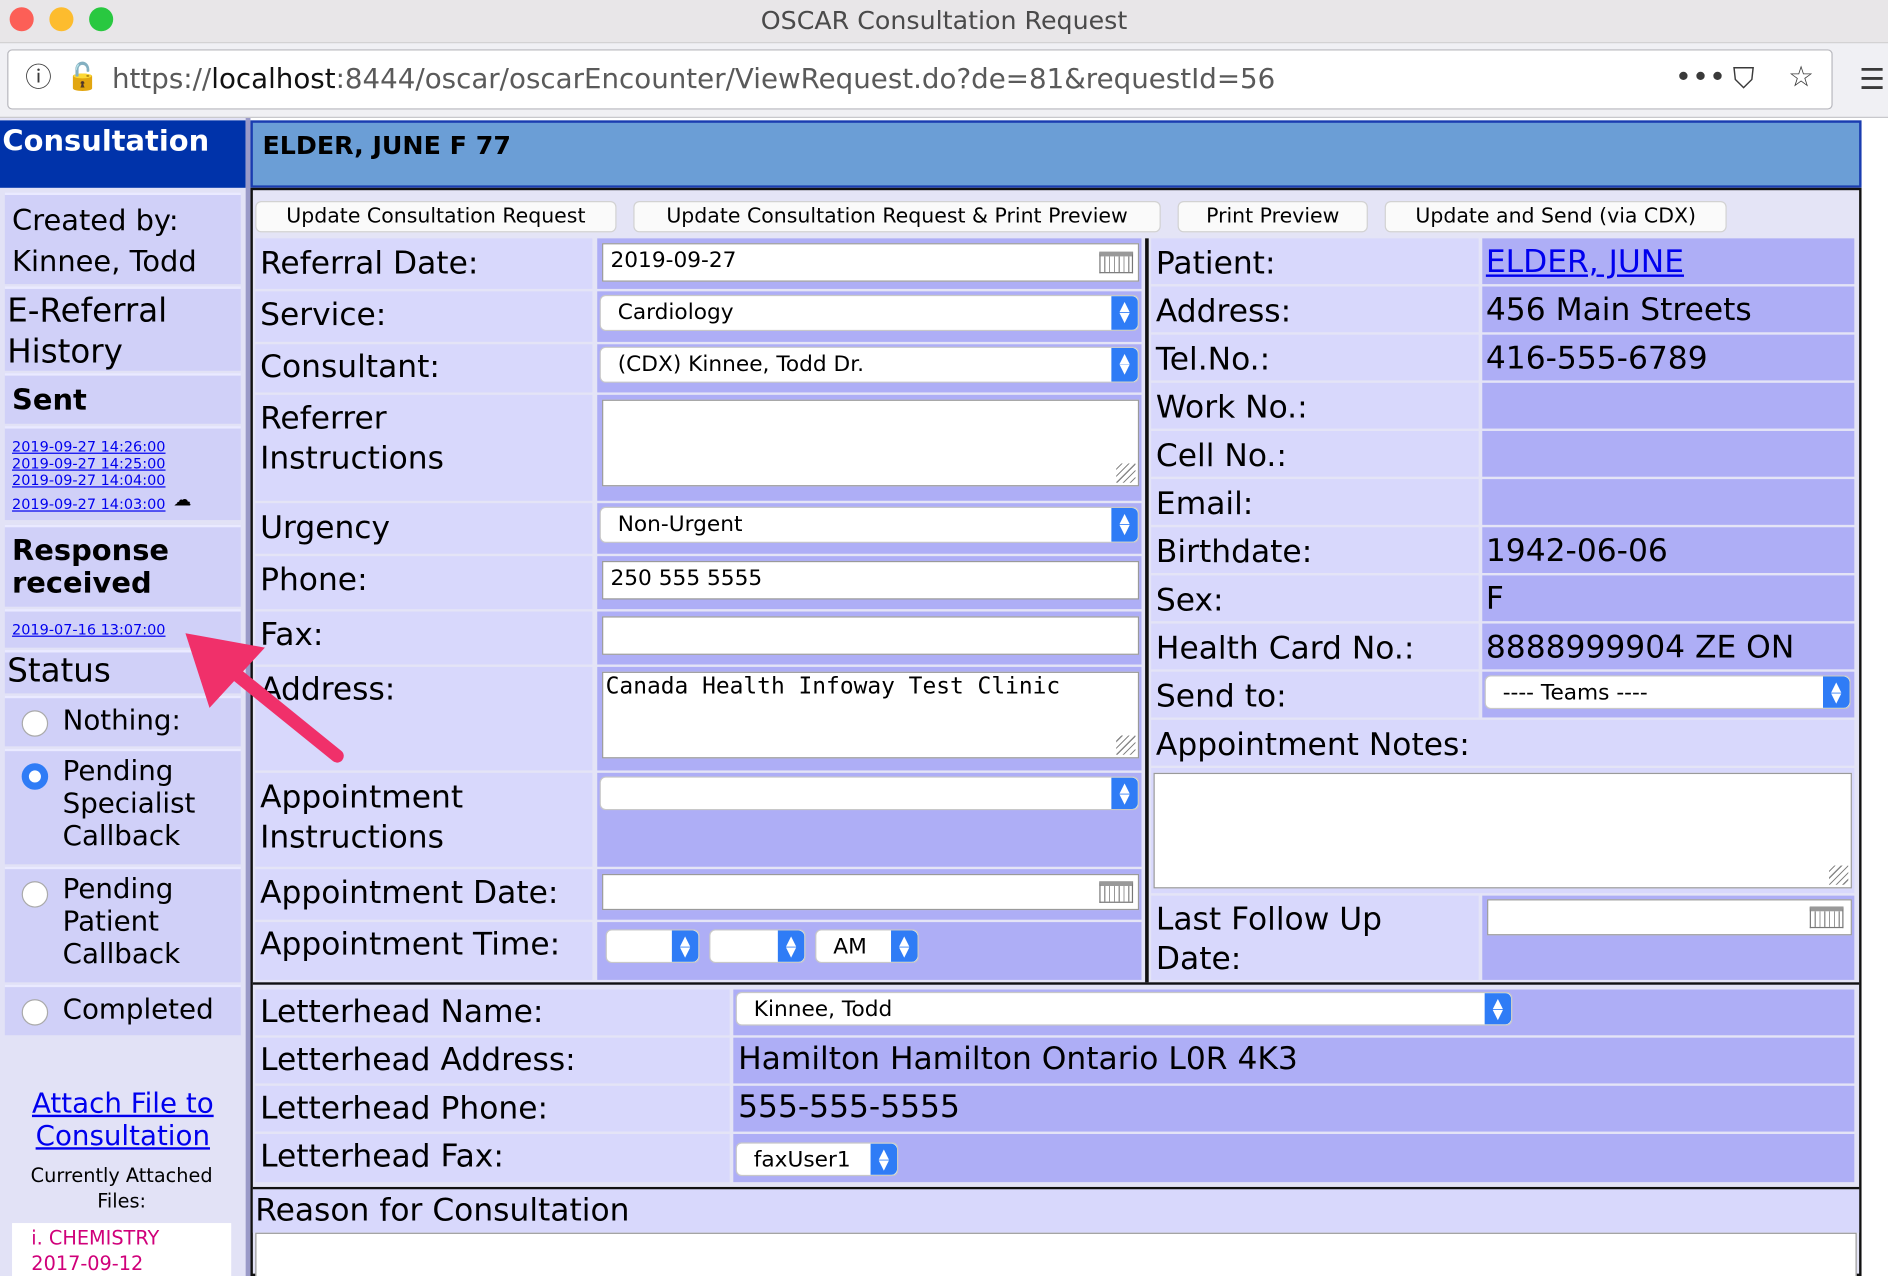 Image resolution: width=1888 pixels, height=1276 pixels. I want to click on last-follow-up-field, so click(1669, 917).